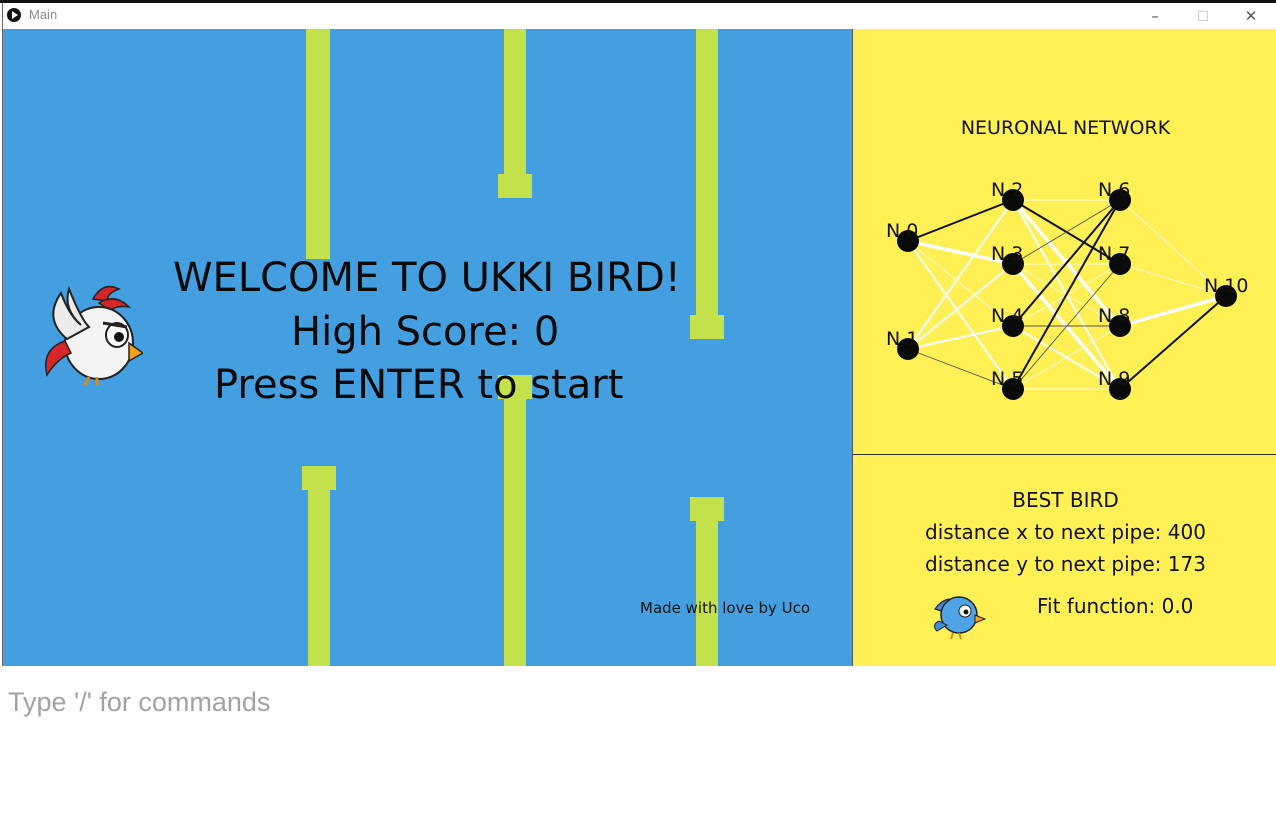  I want to click on network-node-label-0: N 0, so click(902, 231).